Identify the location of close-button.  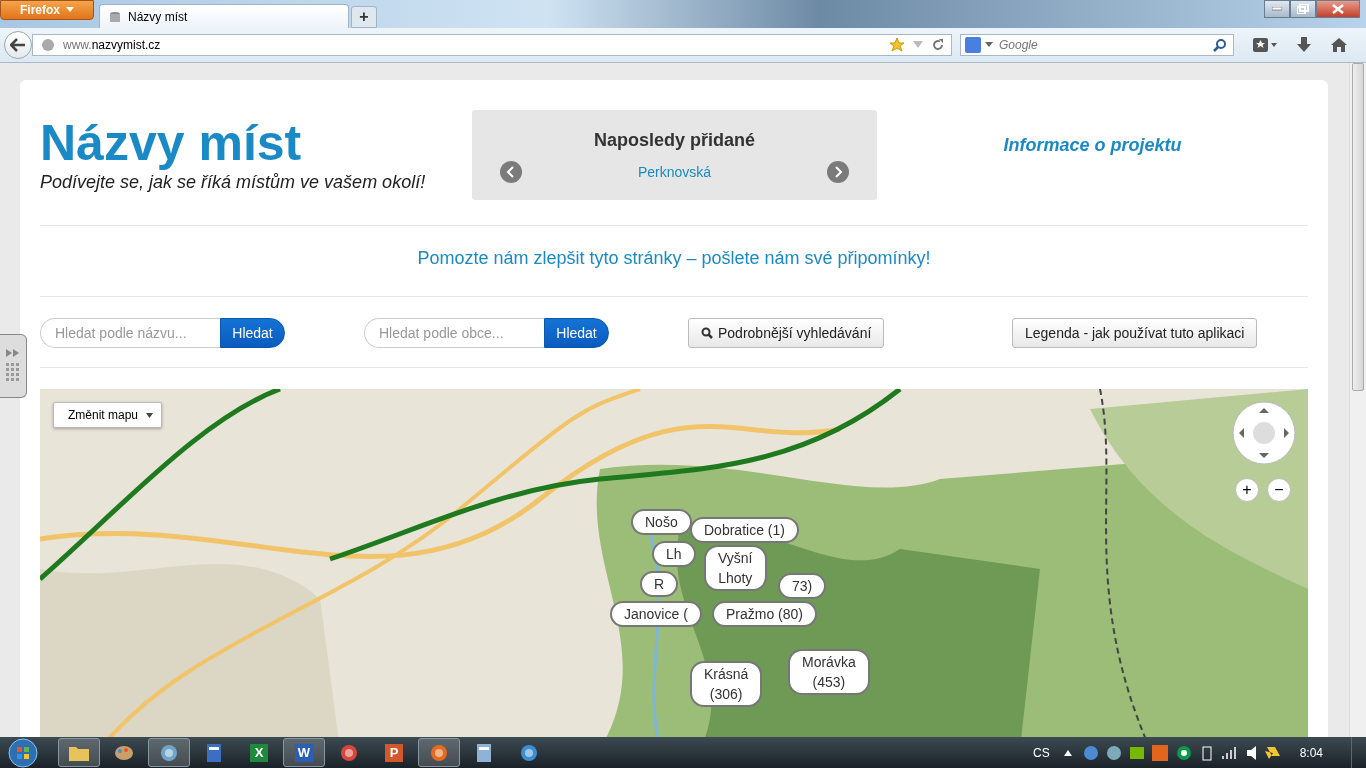
(1338, 9).